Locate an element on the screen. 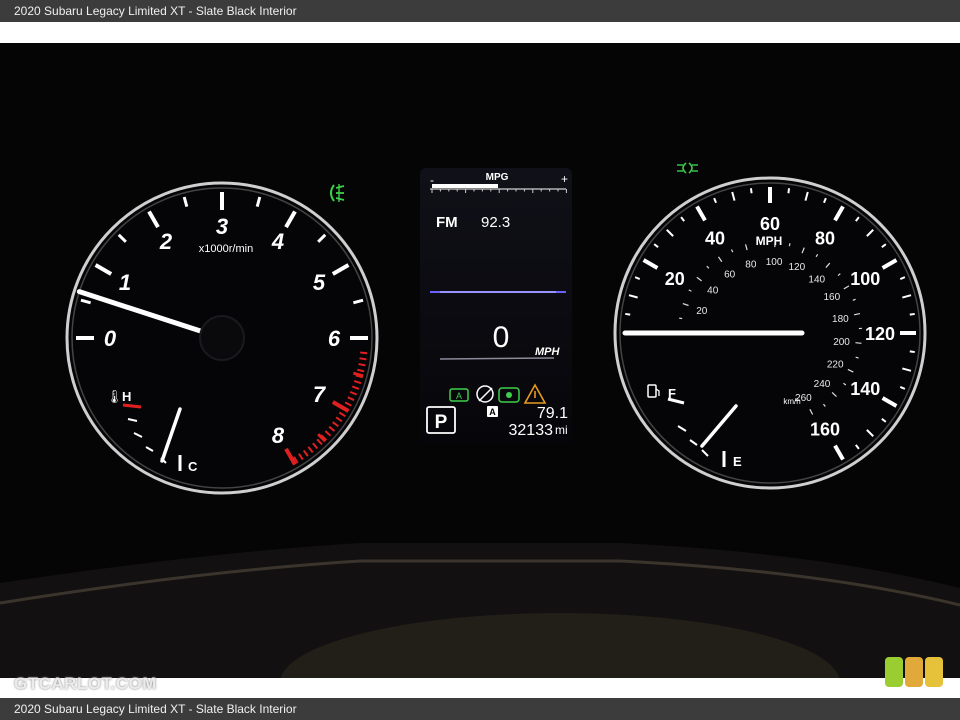 The height and width of the screenshot is (720, 960). kmh-label: 120 is located at coordinates (796, 267).